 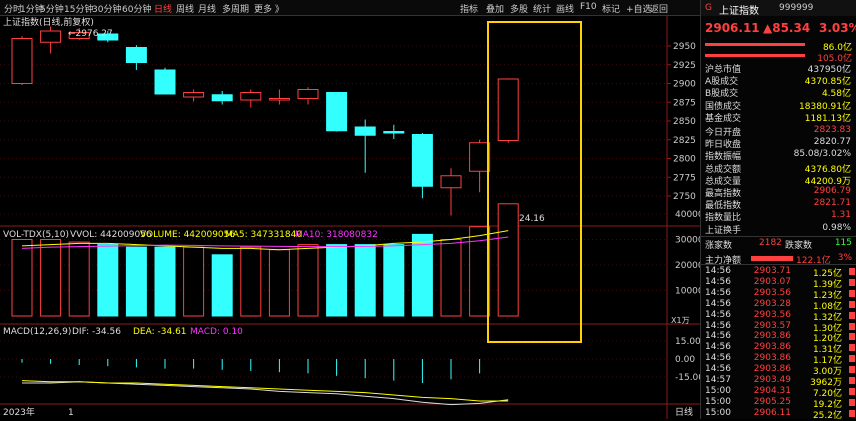 What do you see at coordinates (163, 8) in the screenshot?
I see `toolbar-period-6: 日线` at bounding box center [163, 8].